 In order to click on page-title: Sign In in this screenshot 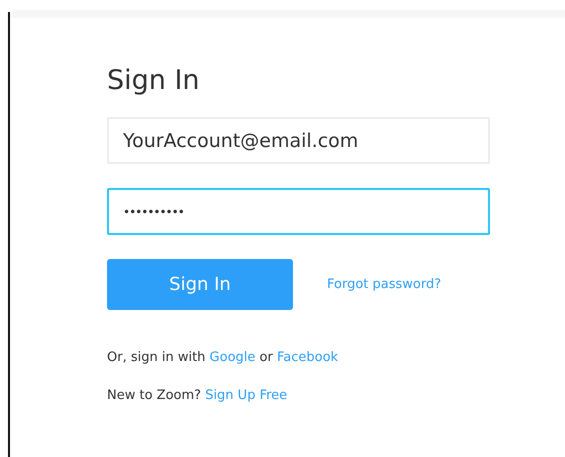, I will do `click(154, 81)`.